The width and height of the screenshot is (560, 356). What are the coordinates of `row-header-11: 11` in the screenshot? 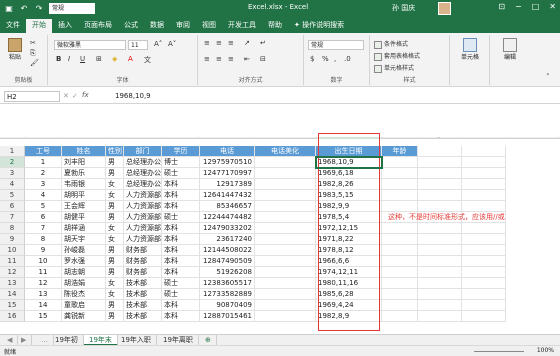 It's located at (12, 261).